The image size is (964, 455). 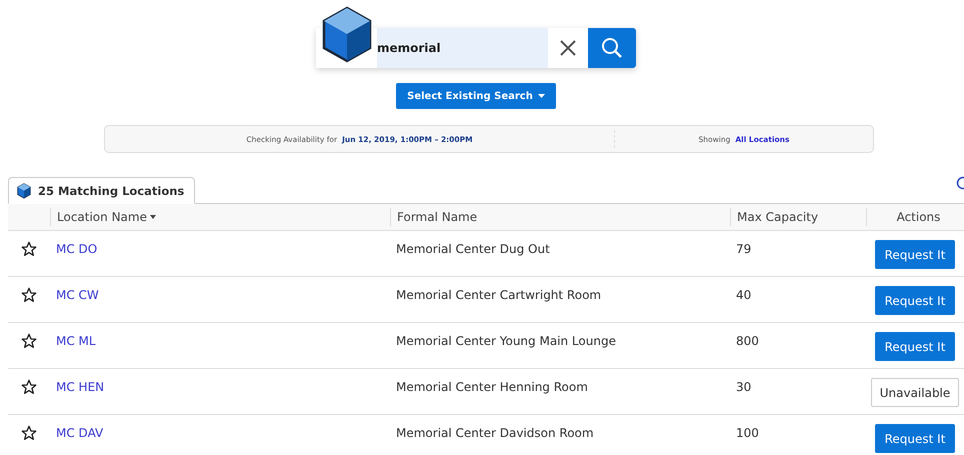 What do you see at coordinates (220, 217) in the screenshot?
I see `column-header: Location Name` at bounding box center [220, 217].